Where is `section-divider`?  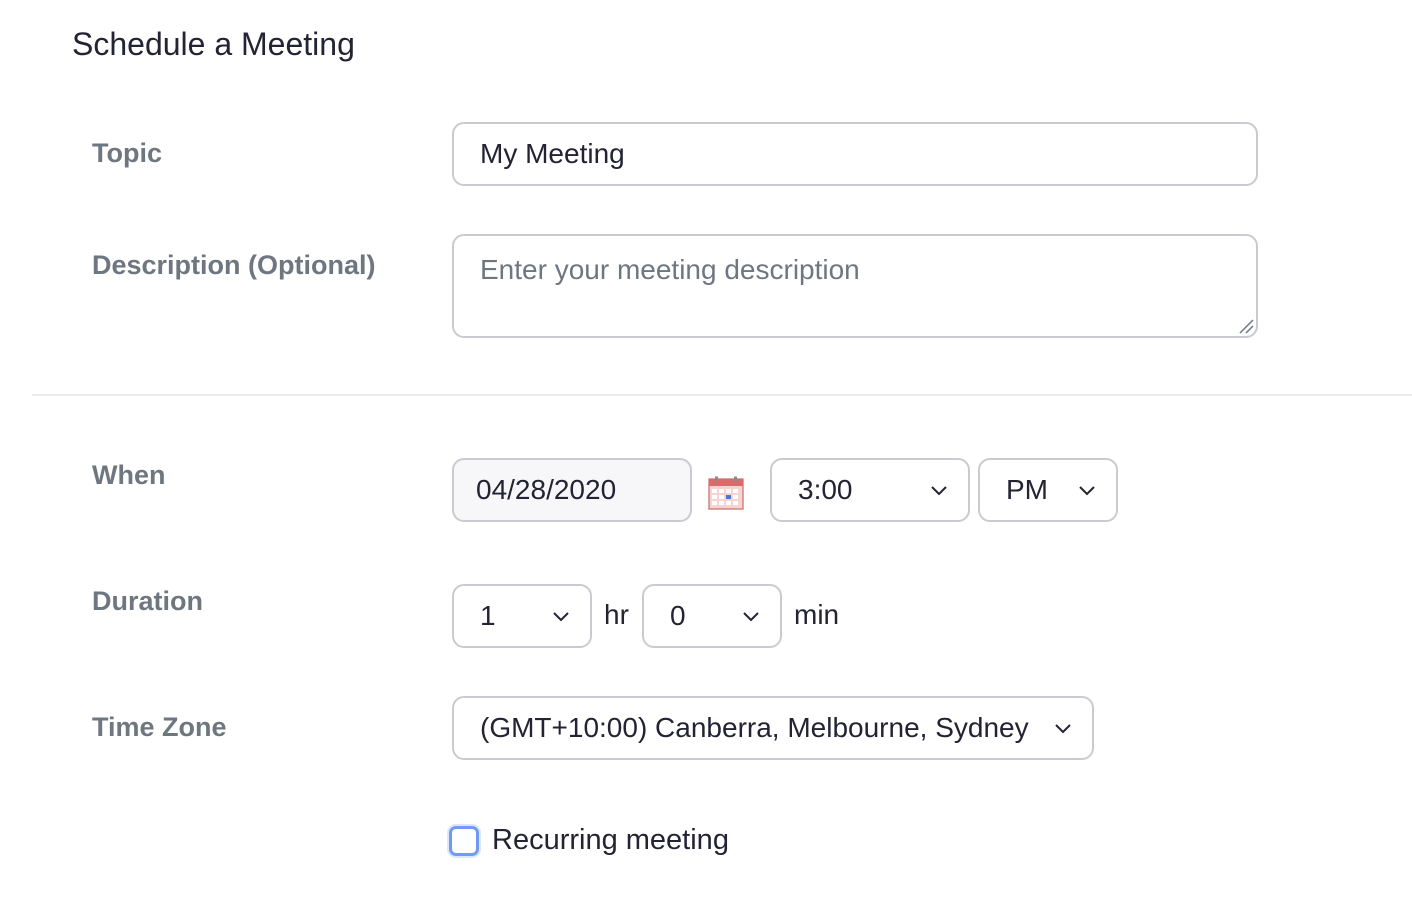
section-divider is located at coordinates (722, 395).